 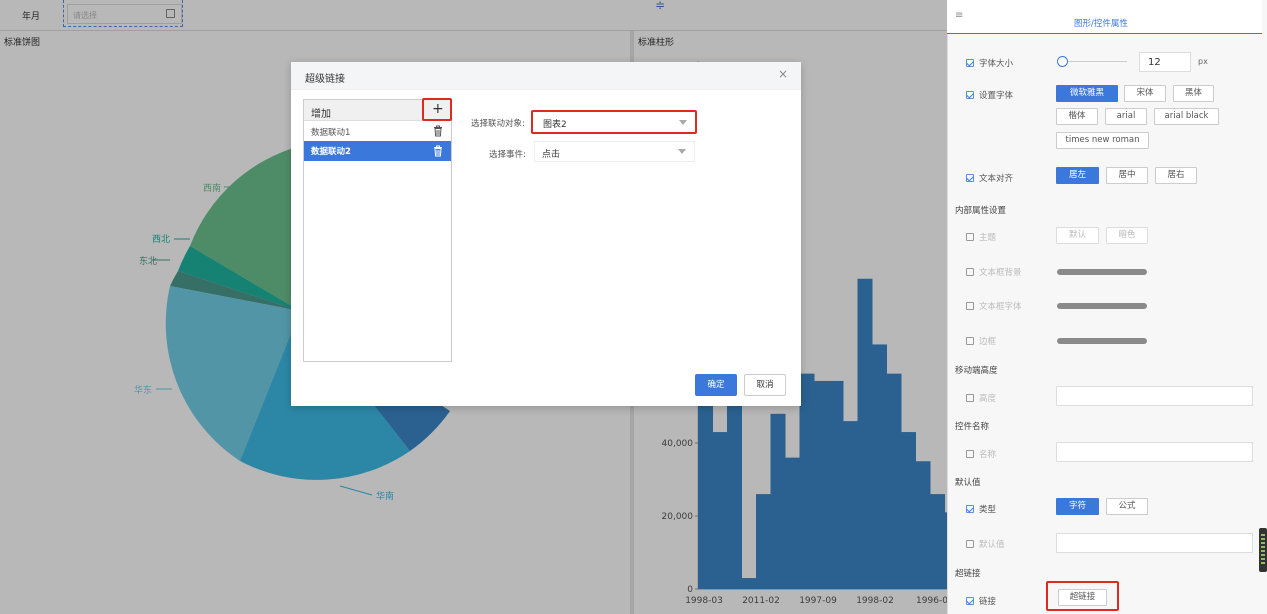 What do you see at coordinates (614, 122) in the screenshot?
I see `target-select: 图表2` at bounding box center [614, 122].